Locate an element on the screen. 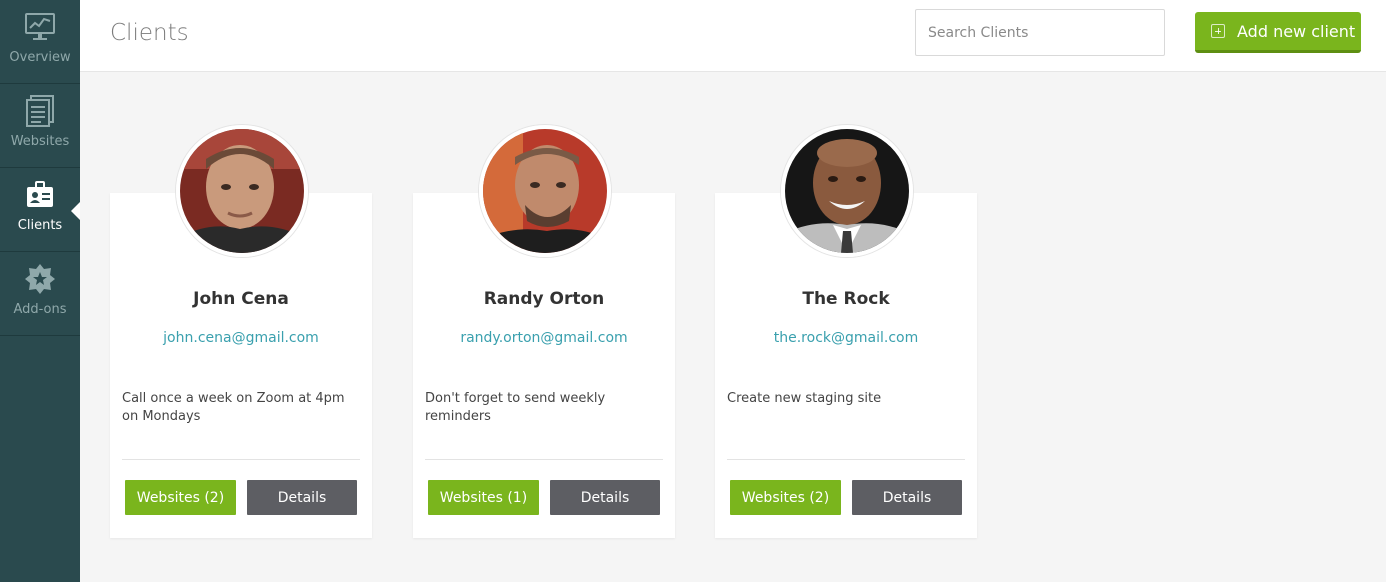  sidebar-item-label: Overview is located at coordinates (40, 57).